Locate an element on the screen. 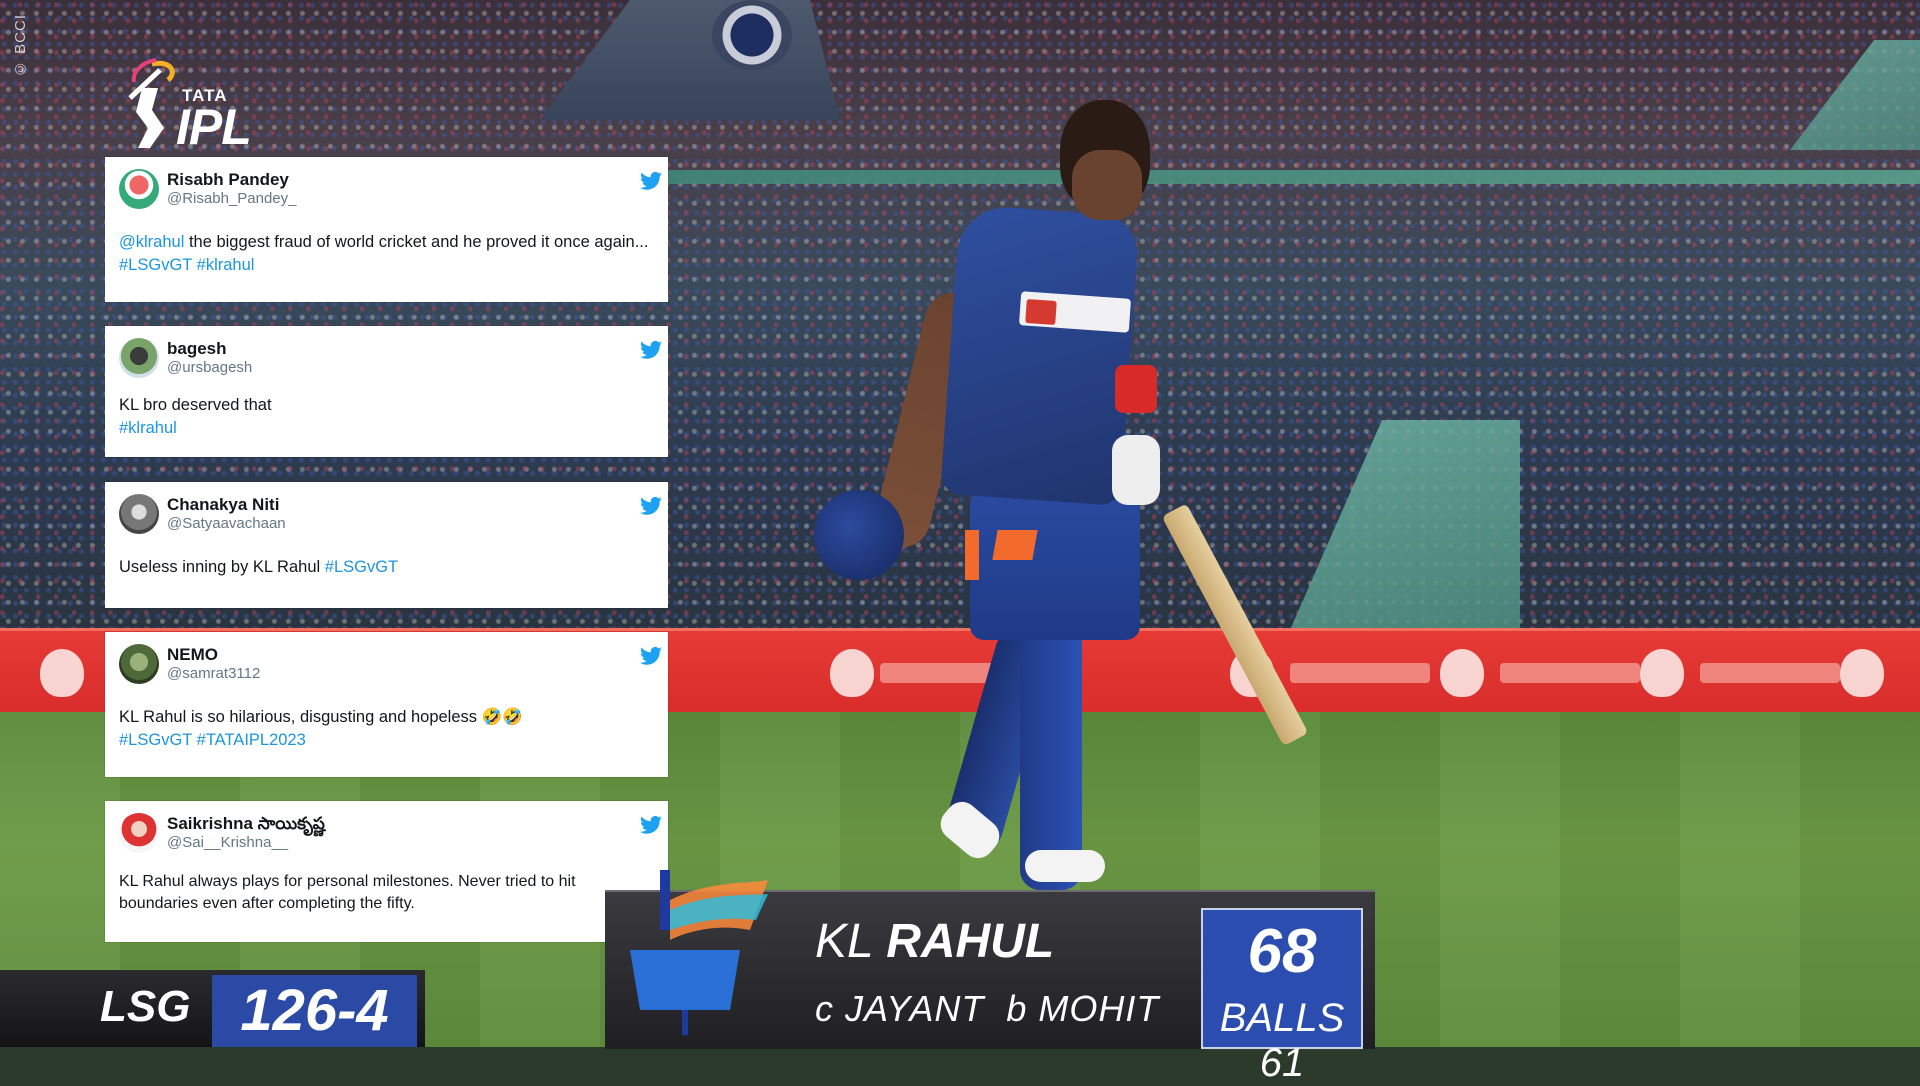 The height and width of the screenshot is (1086, 1920). tweet-author-name: bagesh is located at coordinates (197, 348).